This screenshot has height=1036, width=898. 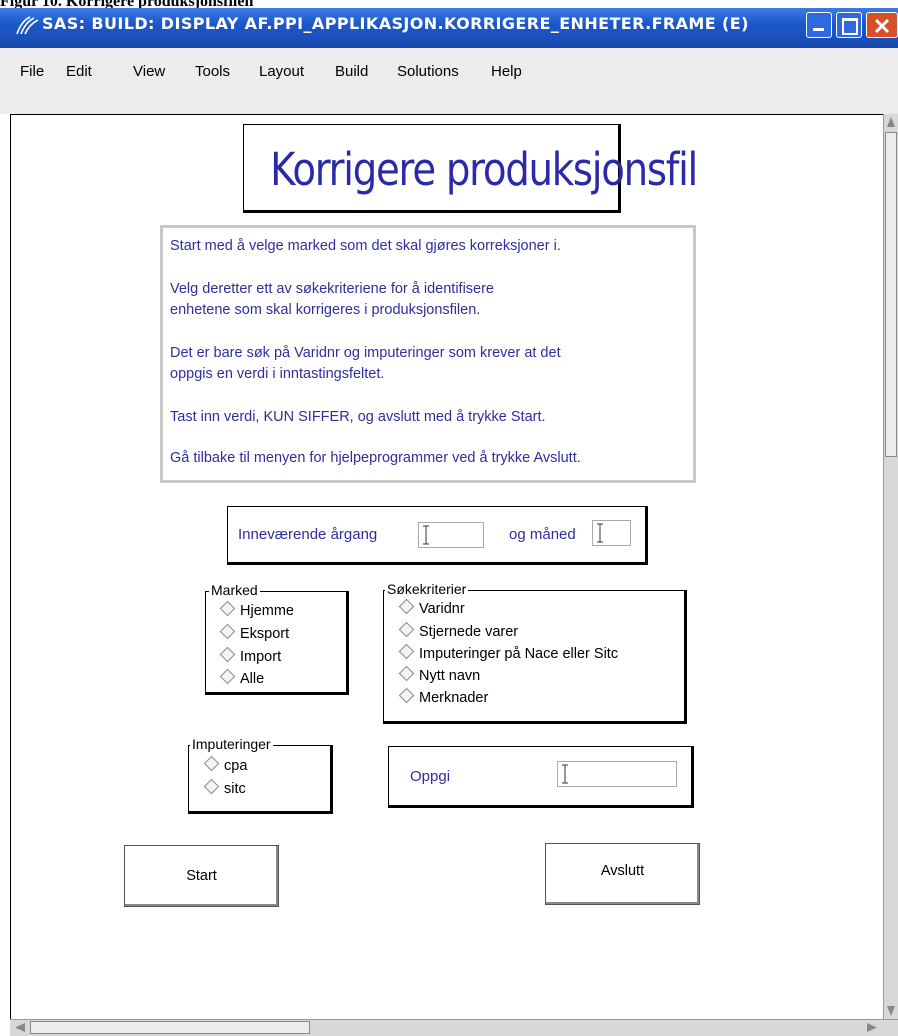 What do you see at coordinates (254, 632) in the screenshot?
I see `radio-marked-eksport: Eksport` at bounding box center [254, 632].